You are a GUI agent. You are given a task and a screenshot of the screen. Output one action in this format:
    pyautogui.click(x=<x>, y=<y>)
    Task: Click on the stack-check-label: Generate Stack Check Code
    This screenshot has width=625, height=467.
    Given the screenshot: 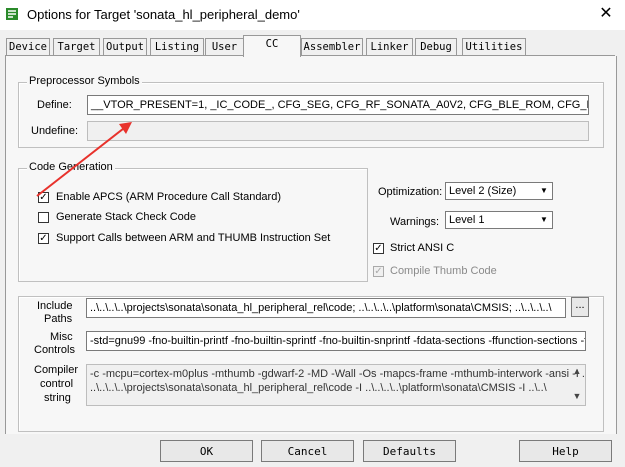 What is the action you would take?
    pyautogui.click(x=126, y=217)
    